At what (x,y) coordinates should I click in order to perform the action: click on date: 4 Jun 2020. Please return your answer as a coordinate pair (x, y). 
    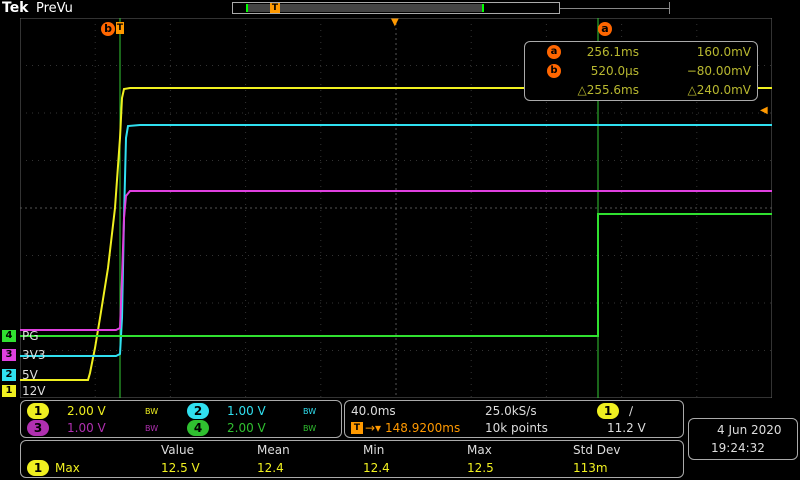
    Looking at the image, I should click on (749, 430).